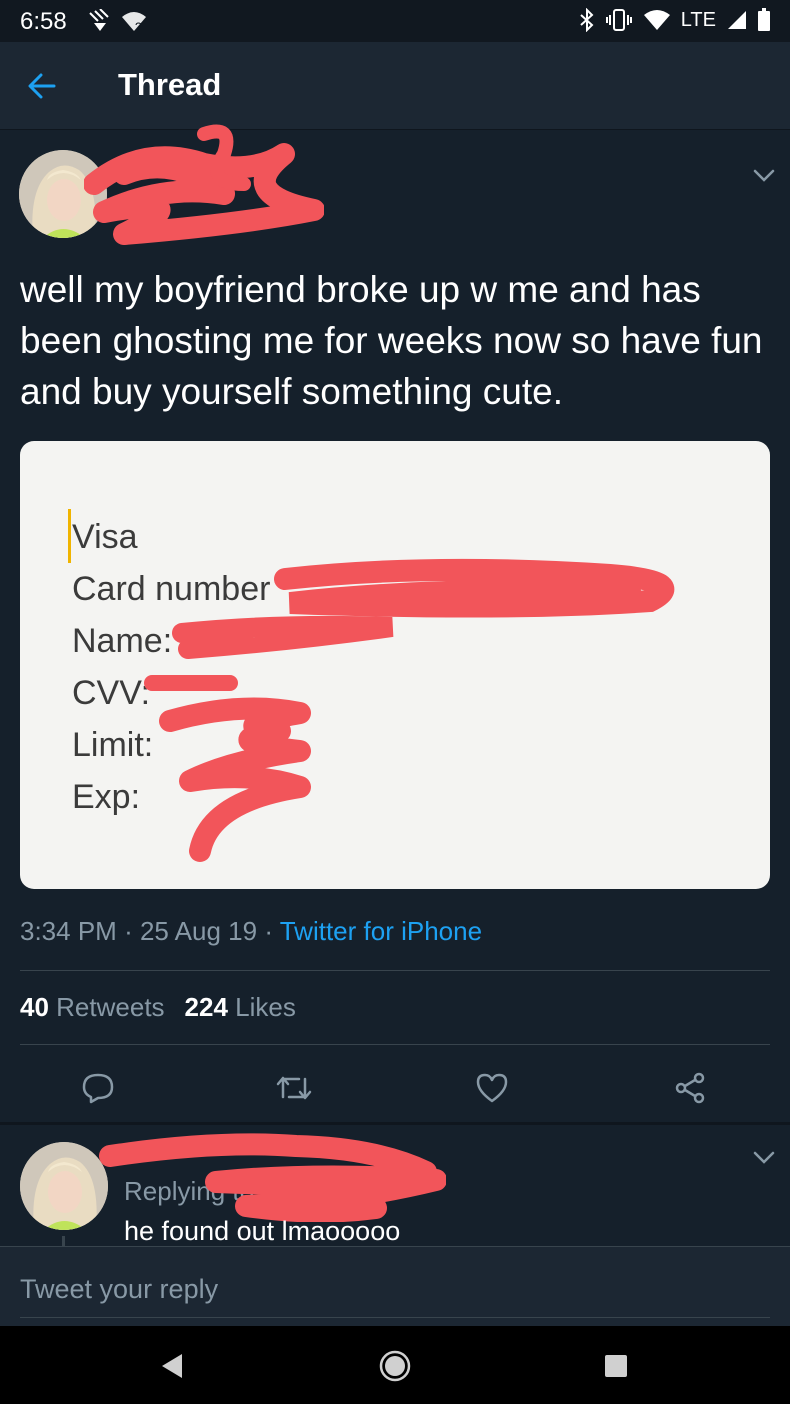 This screenshot has height=1404, width=790. I want to click on tweet-meta: 3:34 PM · 25 Aug 19 · Twitter for iPhone, so click(251, 931).